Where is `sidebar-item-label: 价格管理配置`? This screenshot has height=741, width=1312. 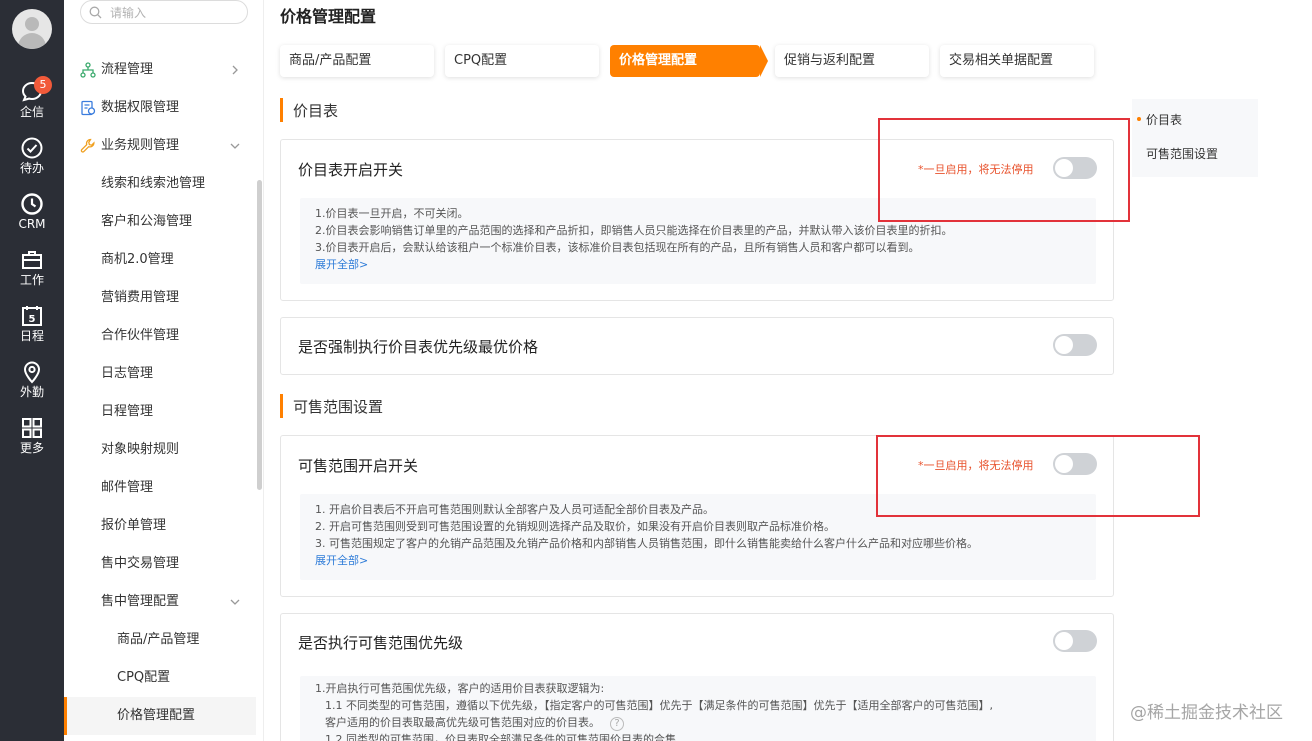
sidebar-item-label: 价格管理配置 is located at coordinates (156, 715).